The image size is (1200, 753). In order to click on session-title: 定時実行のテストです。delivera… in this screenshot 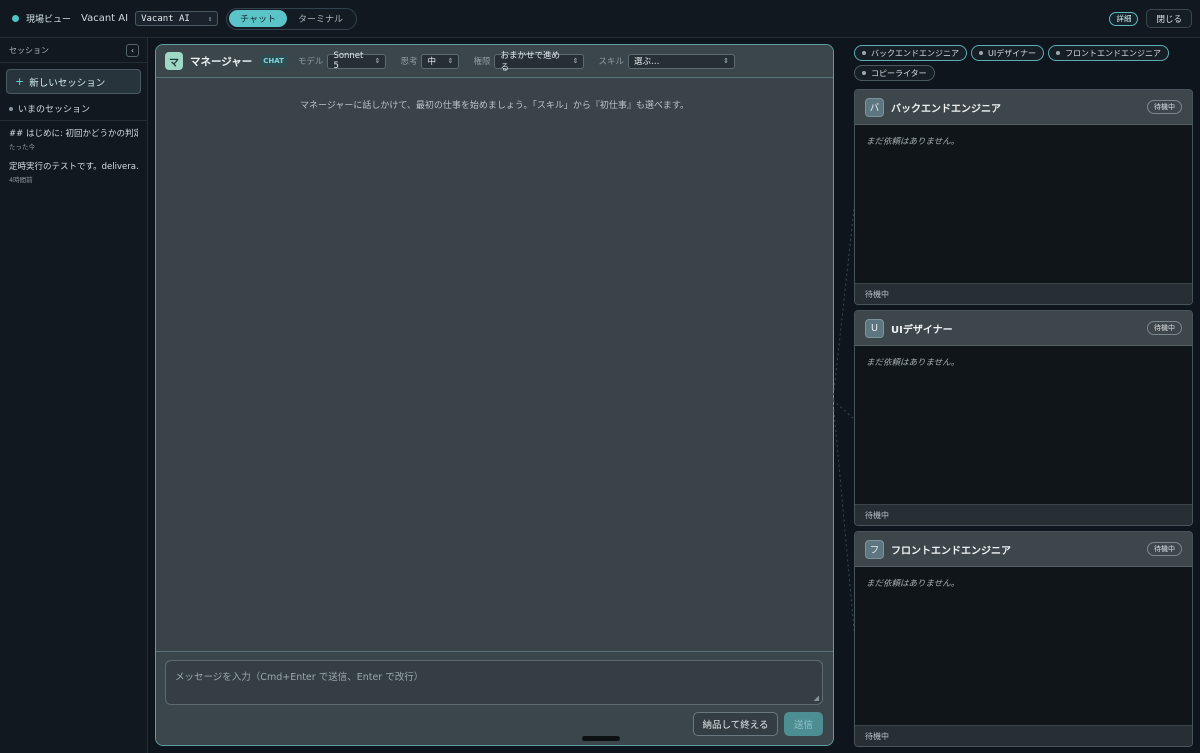, I will do `click(73, 167)`.